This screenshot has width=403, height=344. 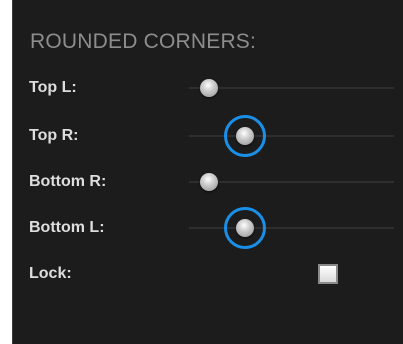 I want to click on bottom-right-slider, so click(x=291, y=182).